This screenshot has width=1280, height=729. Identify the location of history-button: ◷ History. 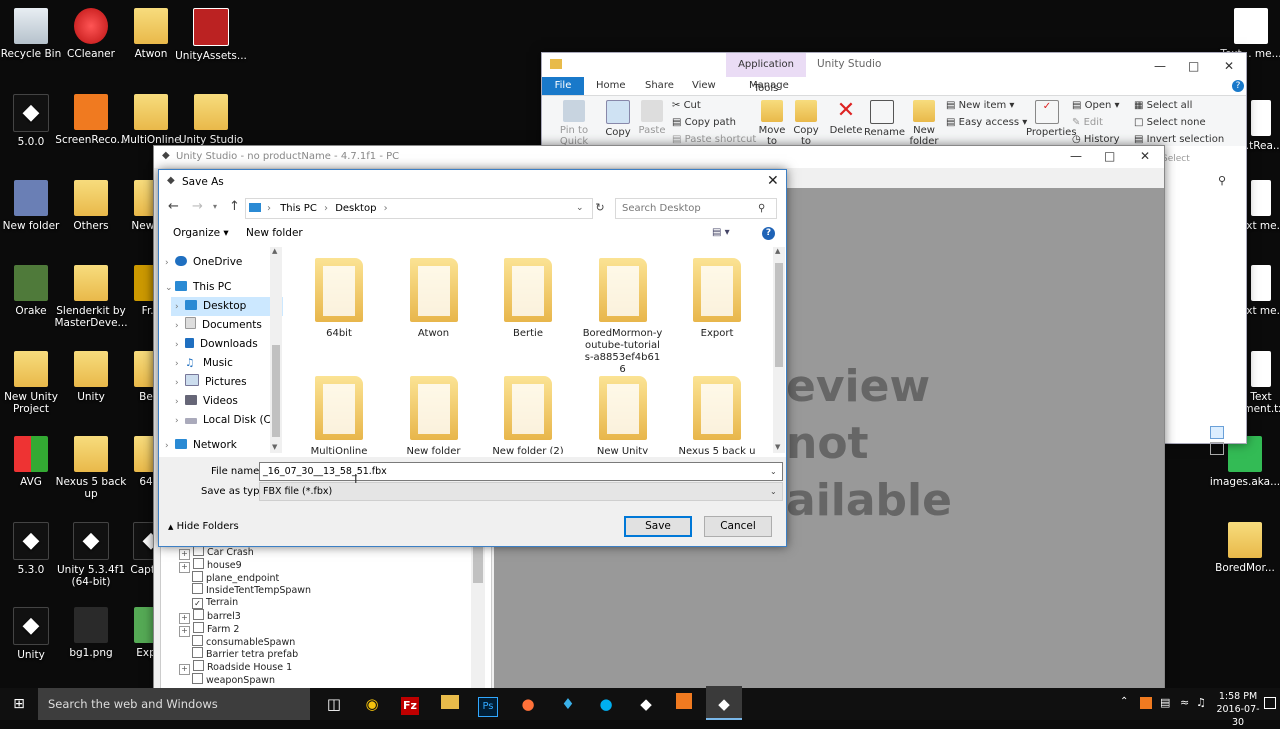
(1095, 139).